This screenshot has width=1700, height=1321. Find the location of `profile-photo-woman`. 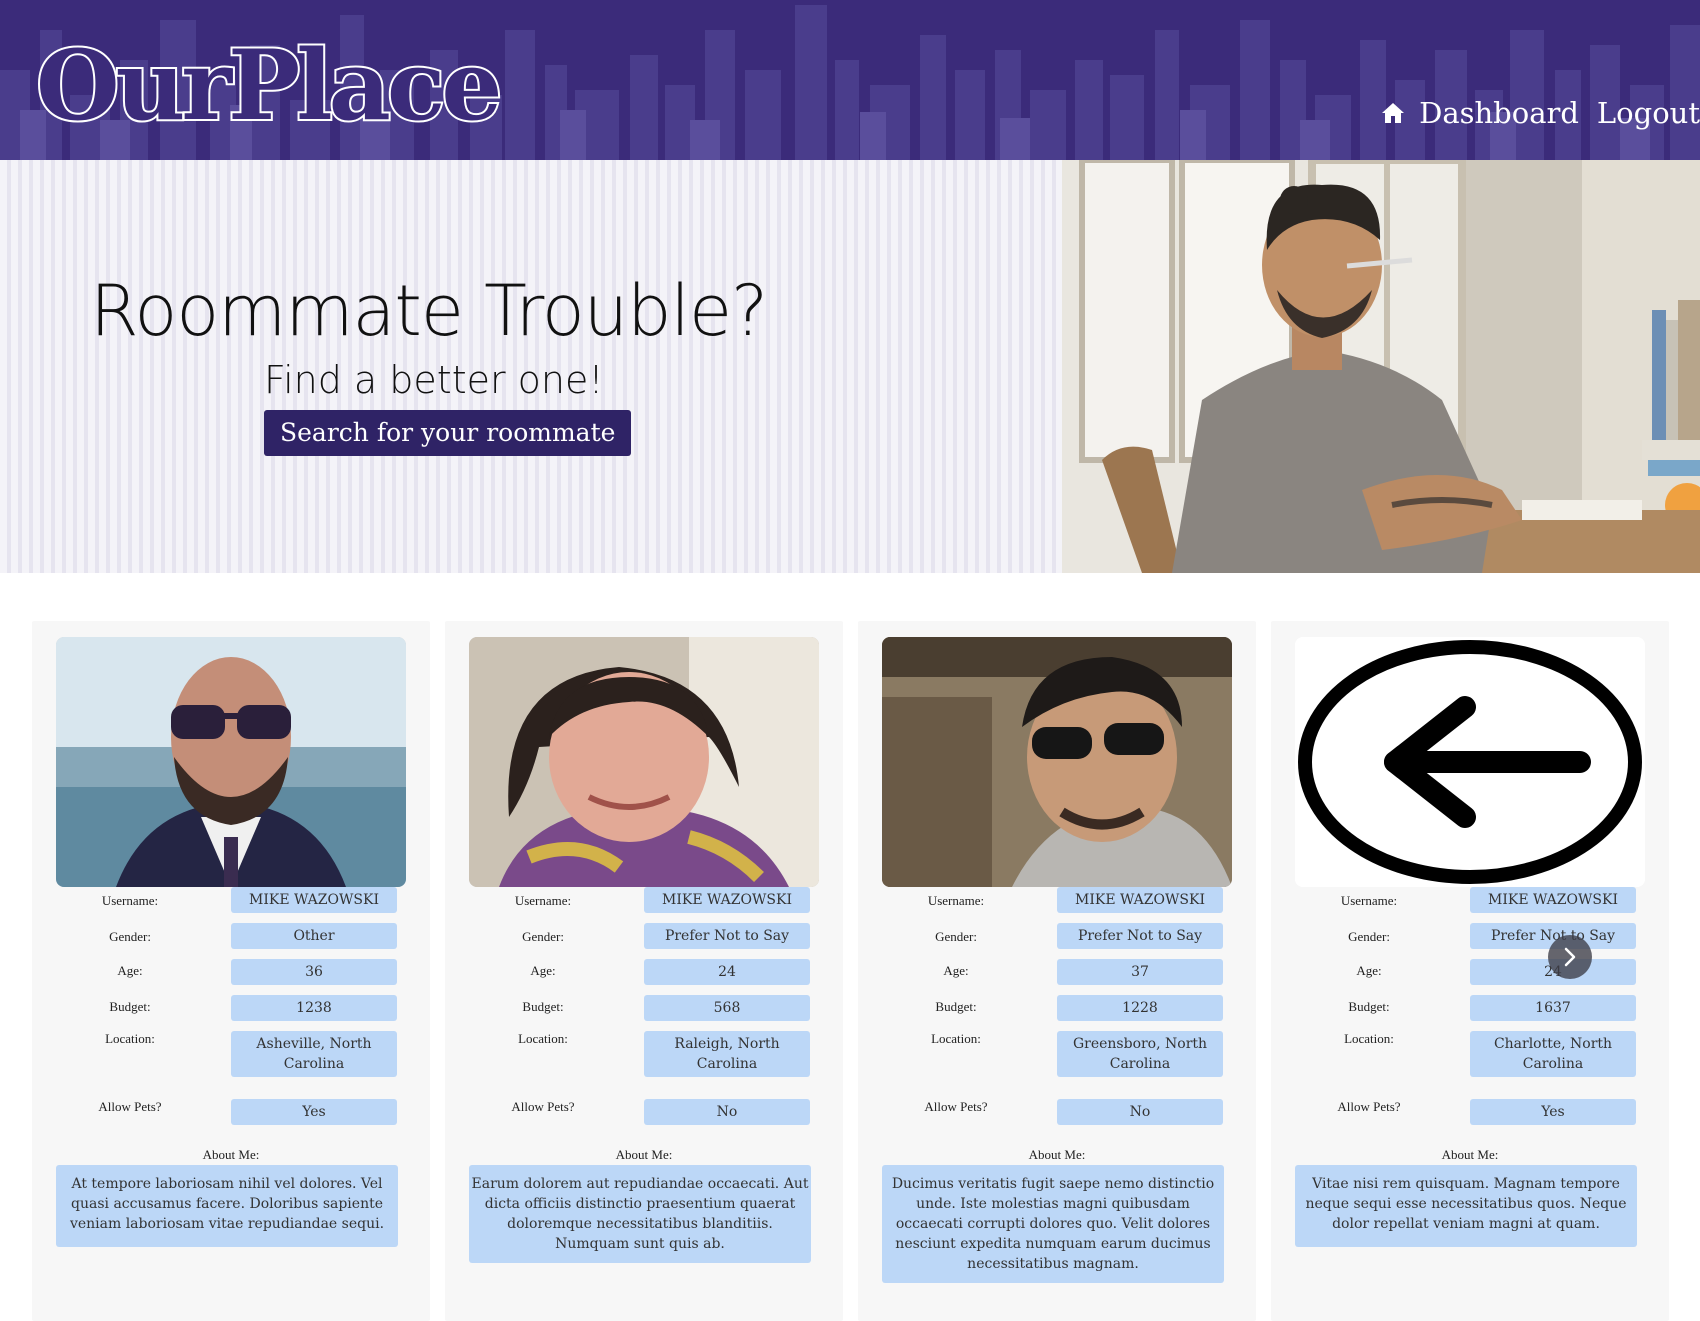

profile-photo-woman is located at coordinates (644, 762).